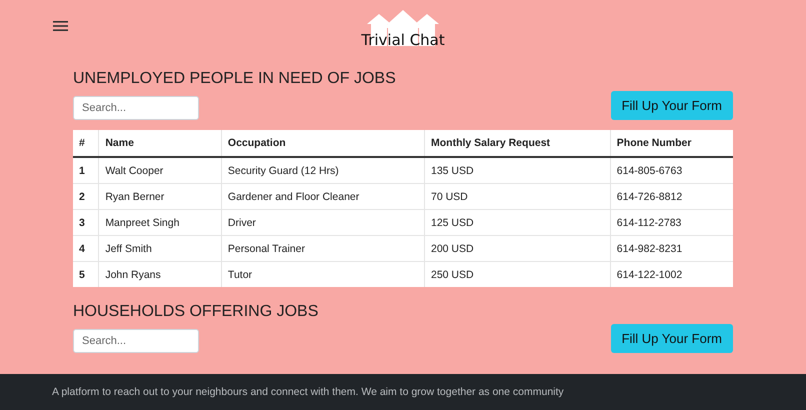  Describe the element at coordinates (160, 197) in the screenshot. I see `table-cell: Ryan Berner` at that location.